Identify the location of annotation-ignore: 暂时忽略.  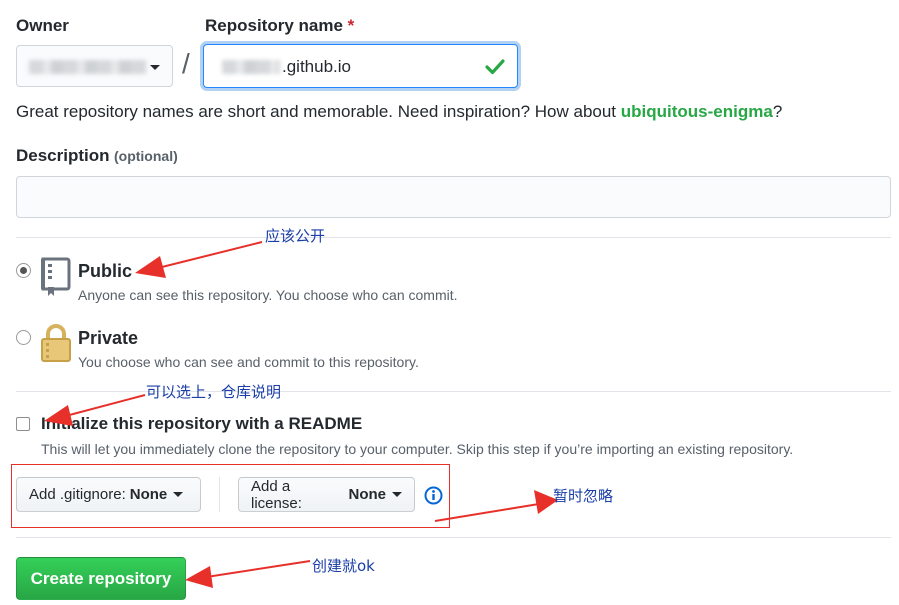
(583, 496).